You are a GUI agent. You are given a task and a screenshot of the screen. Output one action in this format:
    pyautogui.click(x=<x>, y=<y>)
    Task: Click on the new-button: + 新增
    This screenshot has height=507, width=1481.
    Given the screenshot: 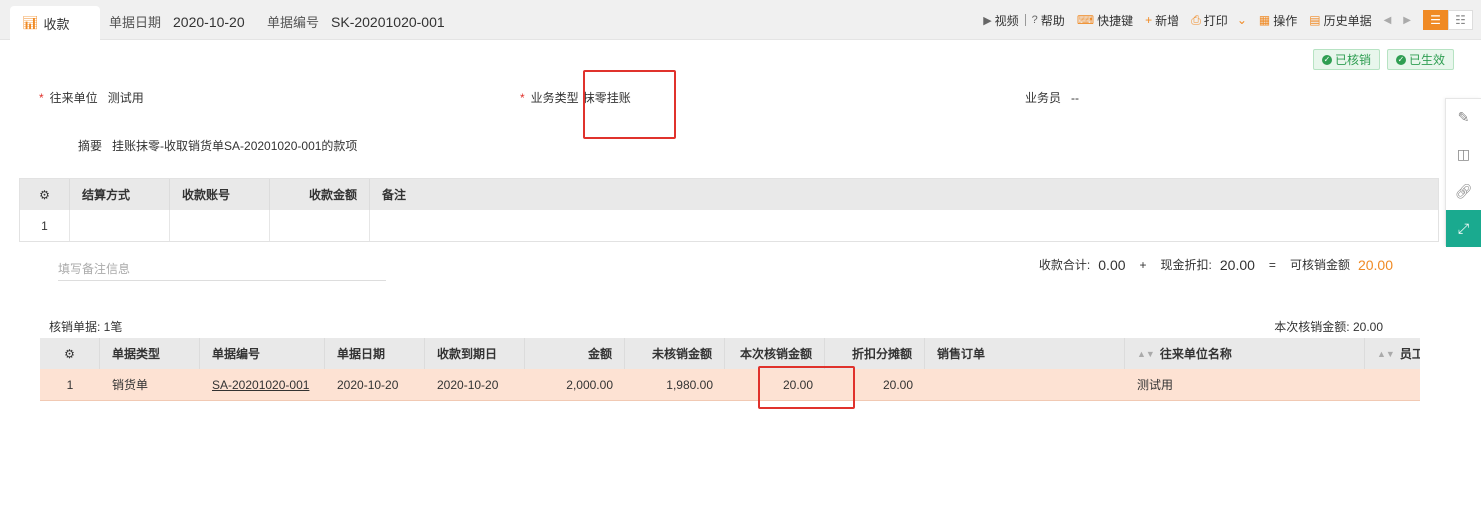 What is the action you would take?
    pyautogui.click(x=1162, y=20)
    